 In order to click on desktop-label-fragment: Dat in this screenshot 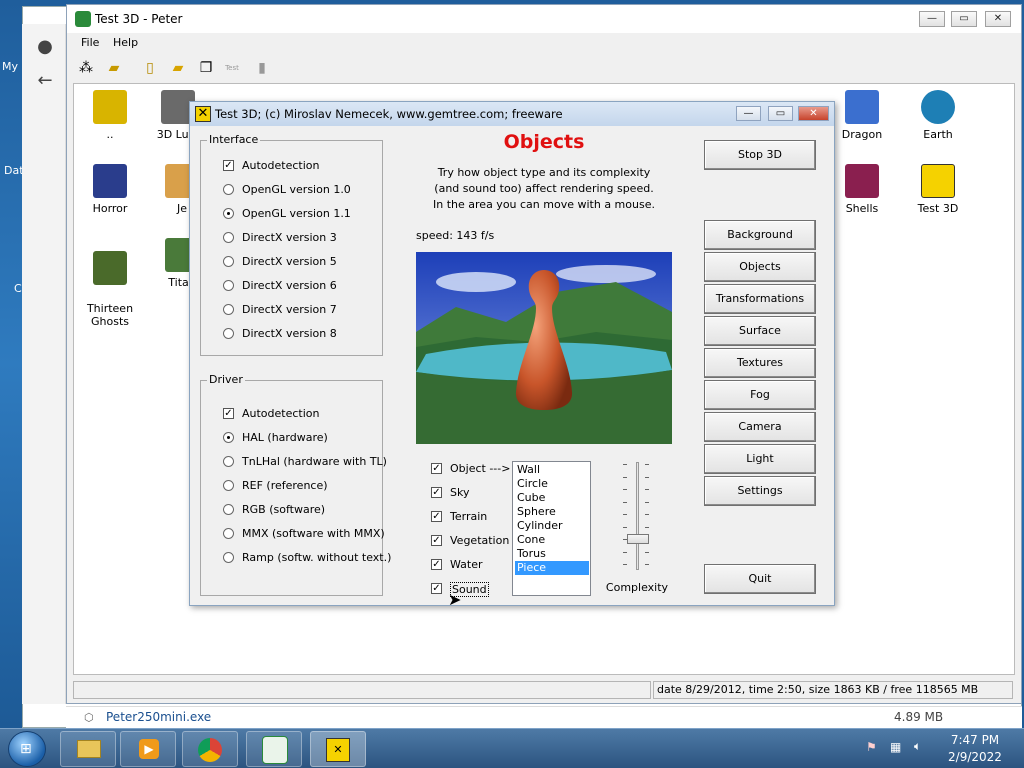, I will do `click(14, 170)`.